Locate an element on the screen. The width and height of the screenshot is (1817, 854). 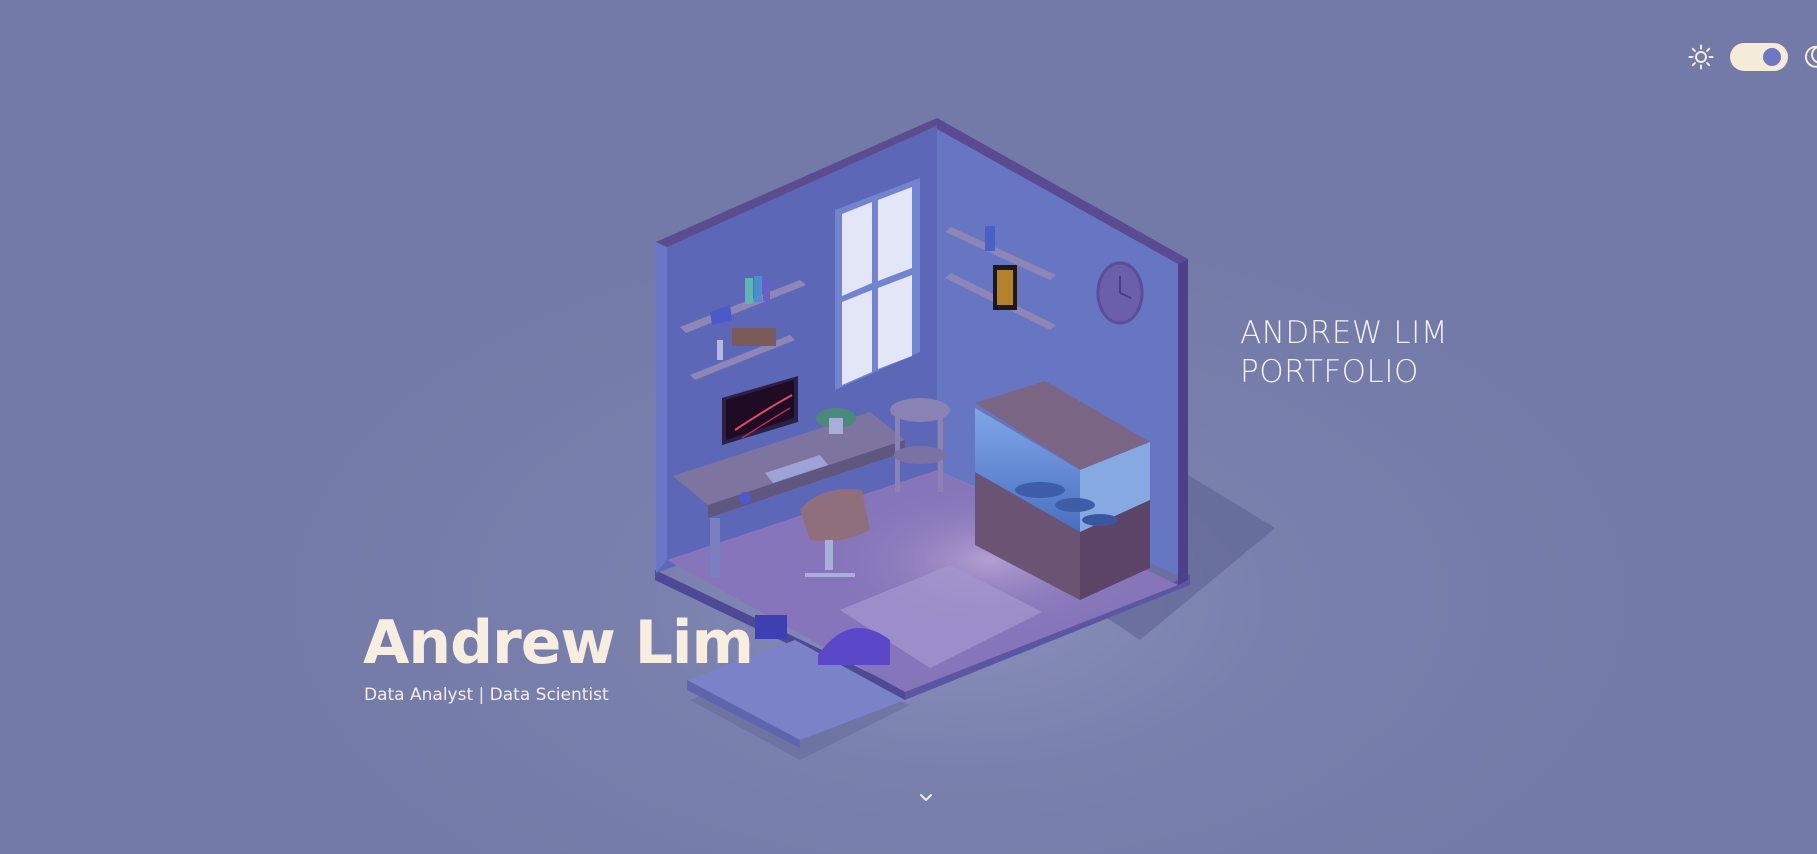
moon-icon is located at coordinates (1809, 57).